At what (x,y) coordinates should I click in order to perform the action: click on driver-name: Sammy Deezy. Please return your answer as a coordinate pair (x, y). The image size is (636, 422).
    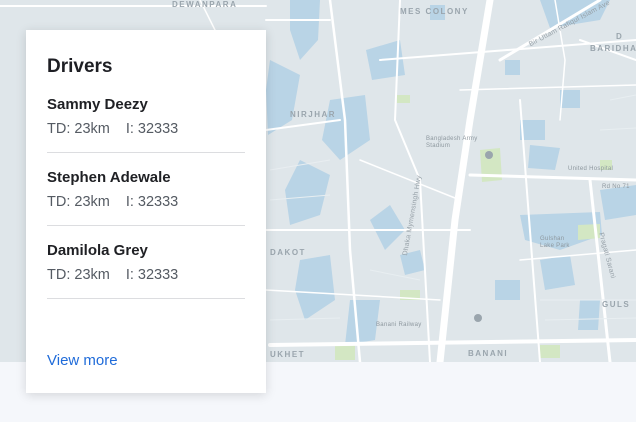
    Looking at the image, I should click on (97, 104).